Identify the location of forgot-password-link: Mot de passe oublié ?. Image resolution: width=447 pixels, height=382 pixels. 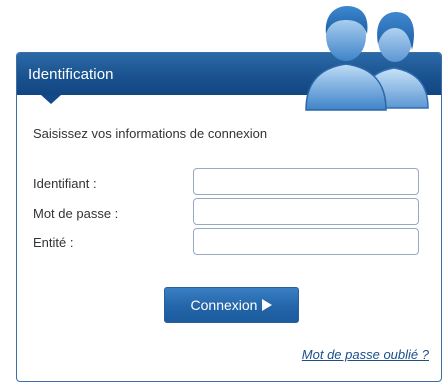
(365, 354).